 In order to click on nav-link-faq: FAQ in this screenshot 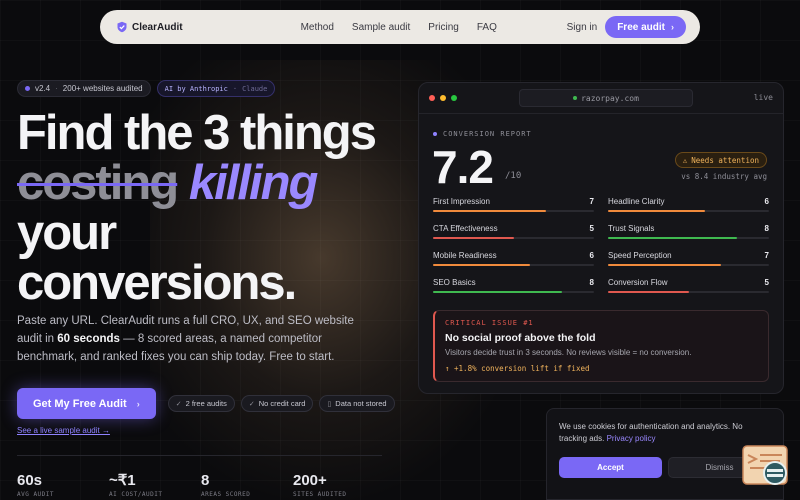, I will do `click(487, 27)`.